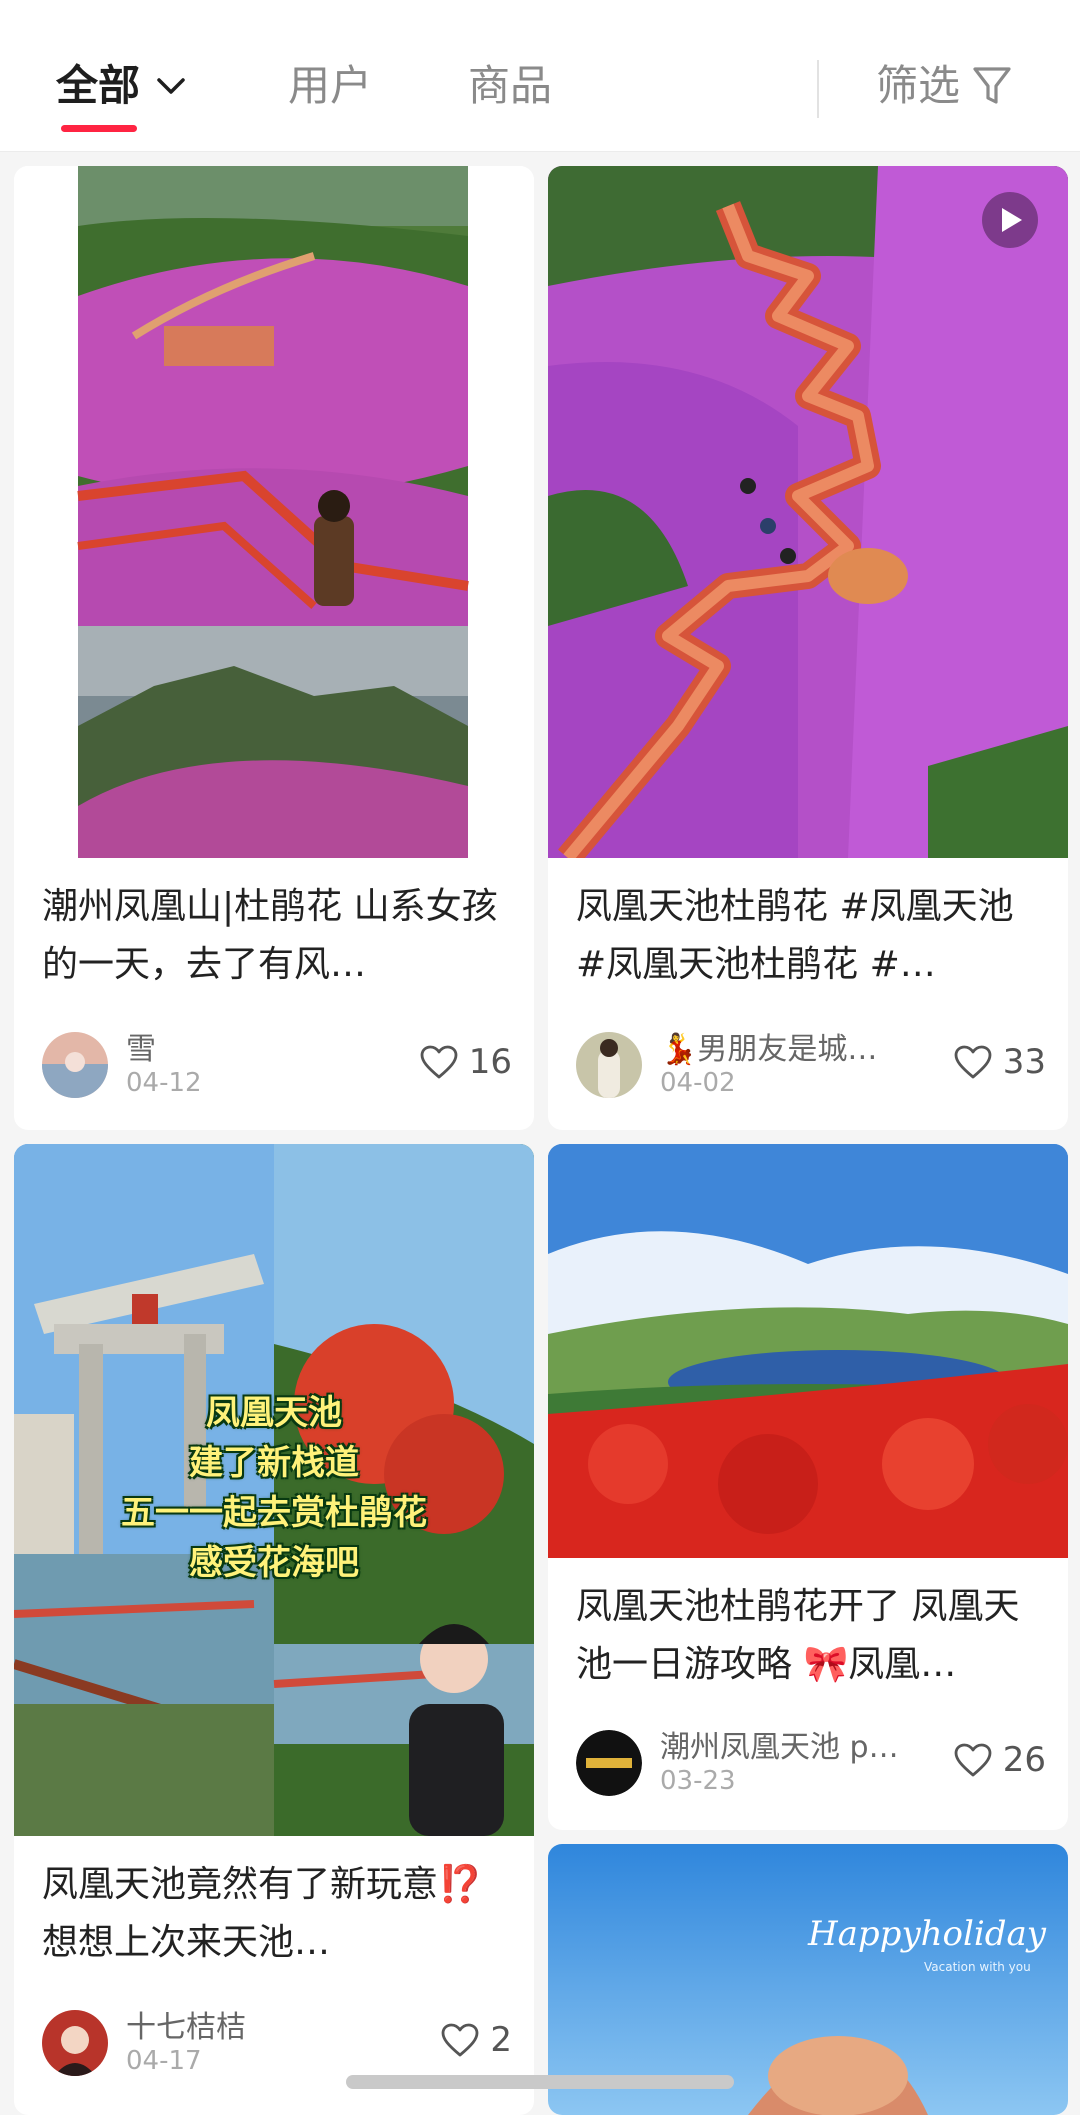  What do you see at coordinates (274, 1563) in the screenshot?
I see `cover-overlay-line: 感受花海吧` at bounding box center [274, 1563].